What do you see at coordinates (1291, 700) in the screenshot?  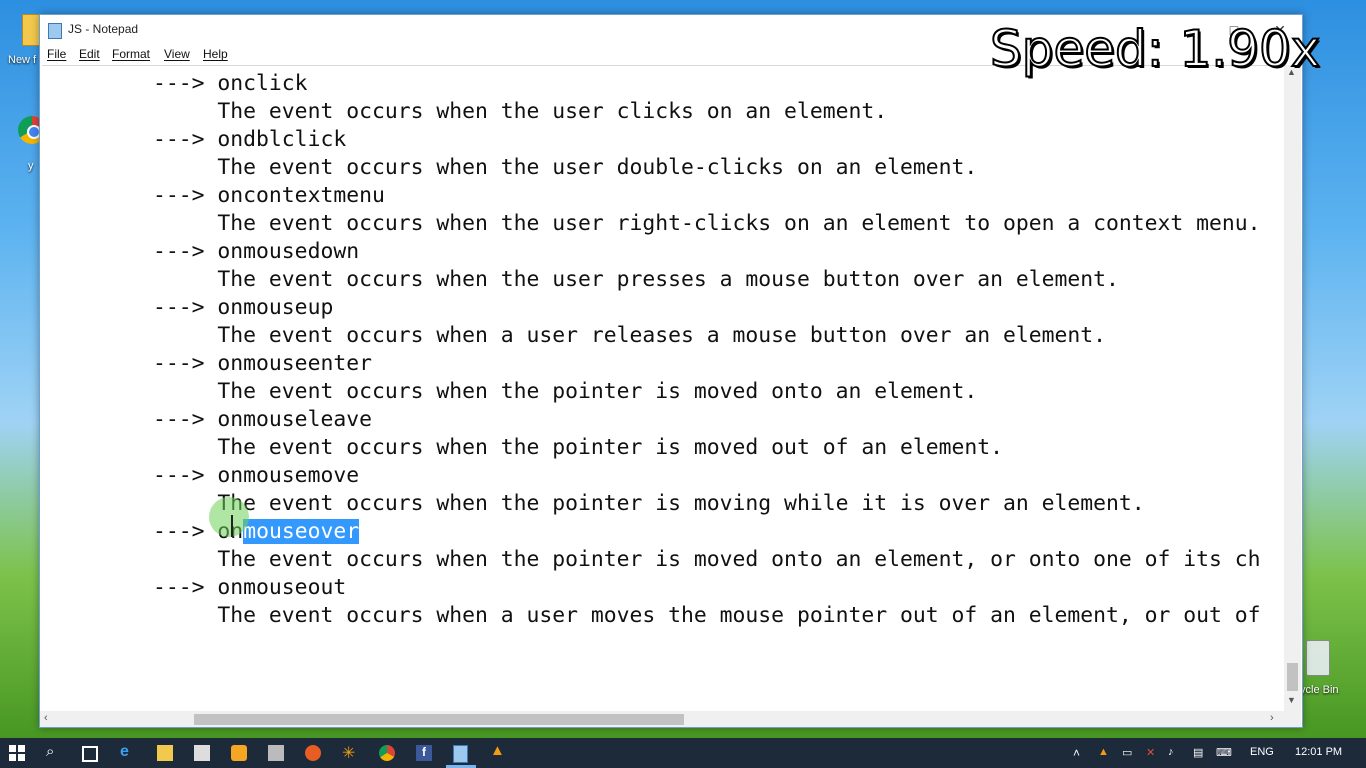 I see `scroll-down-icon: ▼` at bounding box center [1291, 700].